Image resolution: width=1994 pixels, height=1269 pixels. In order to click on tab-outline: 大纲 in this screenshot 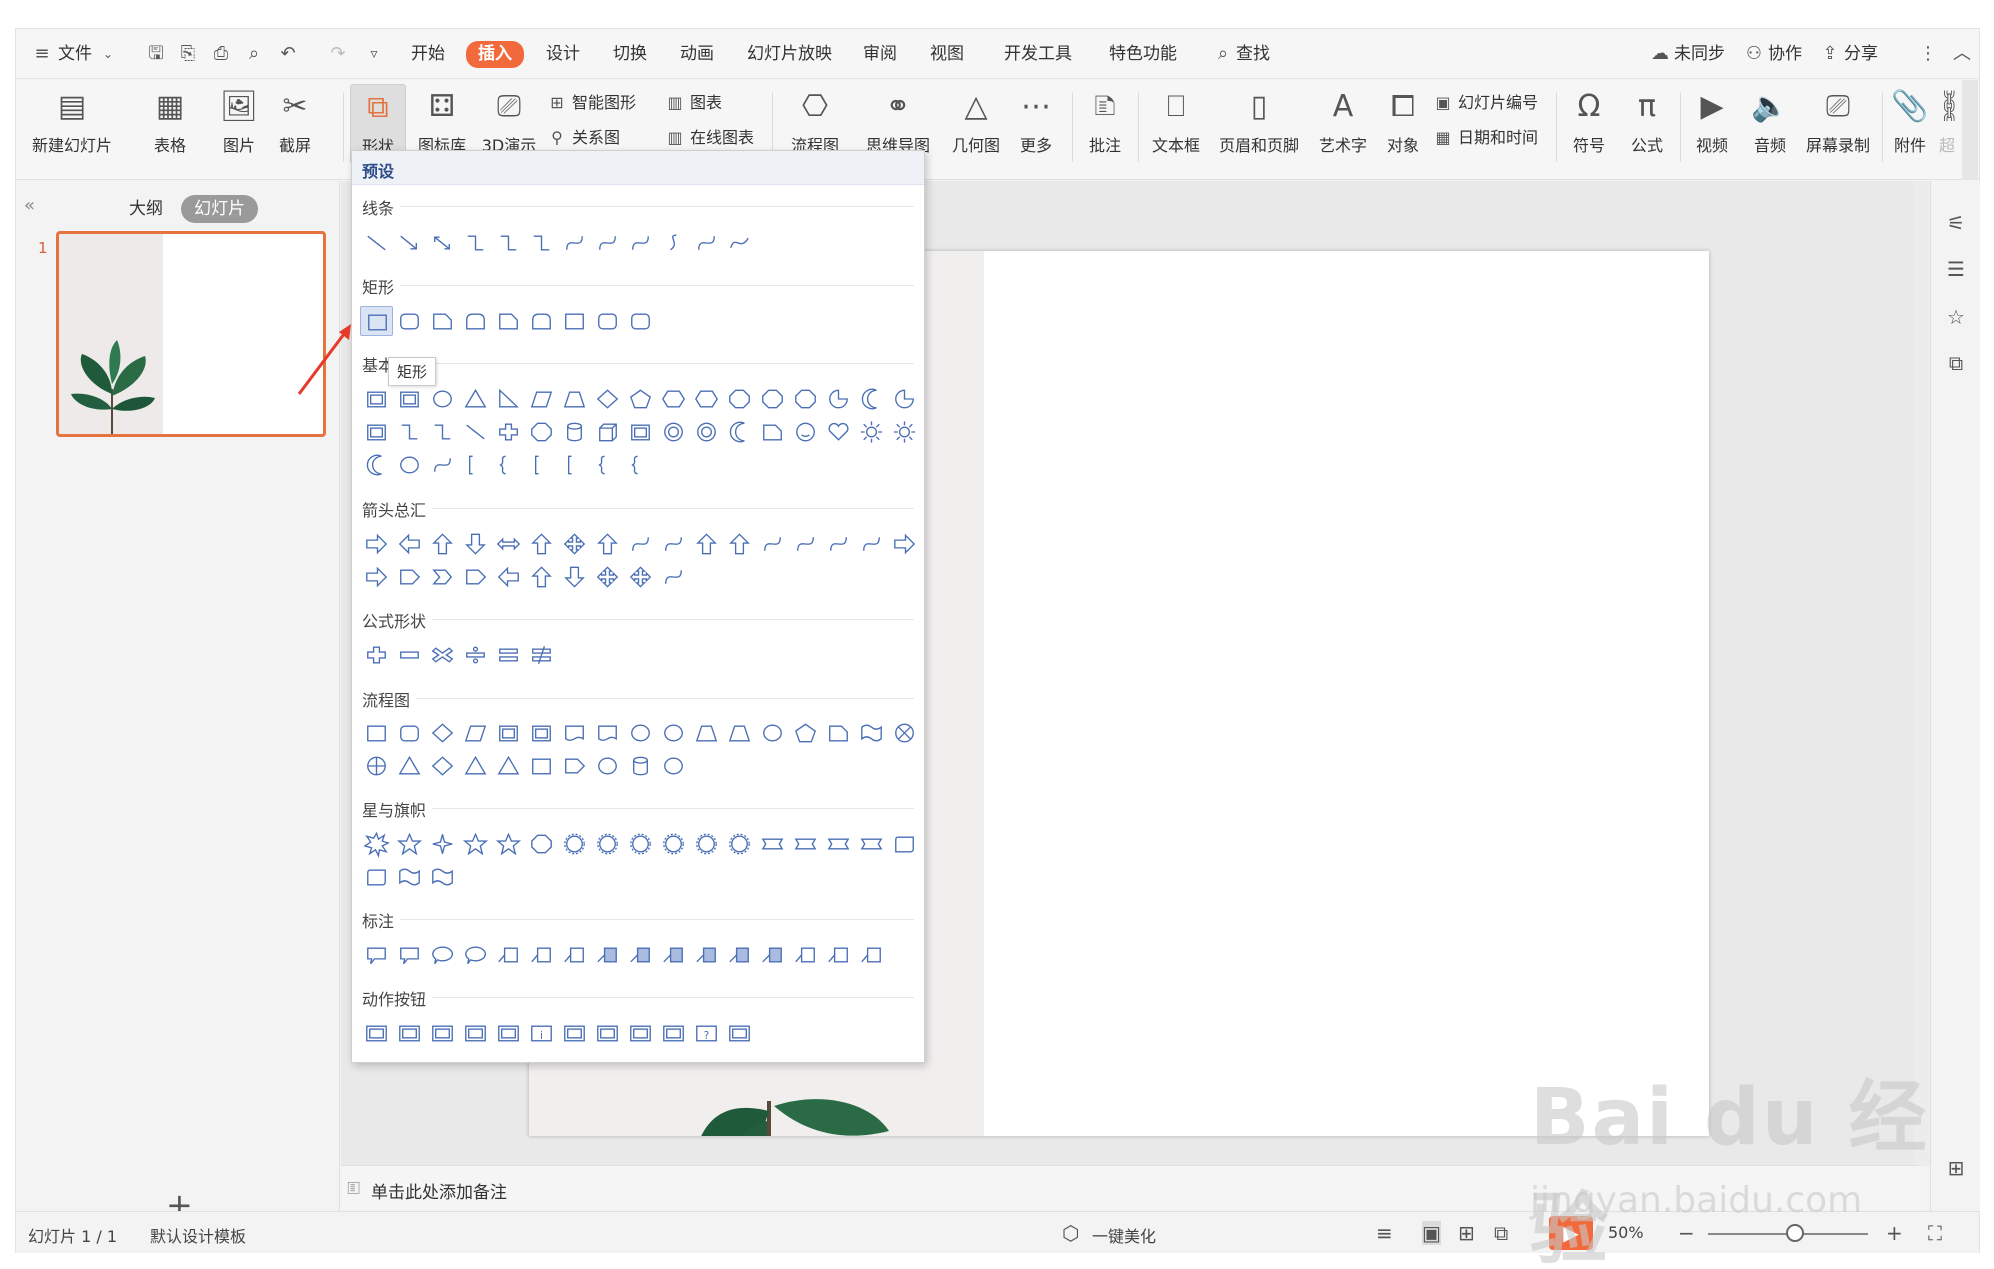, I will do `click(146, 209)`.